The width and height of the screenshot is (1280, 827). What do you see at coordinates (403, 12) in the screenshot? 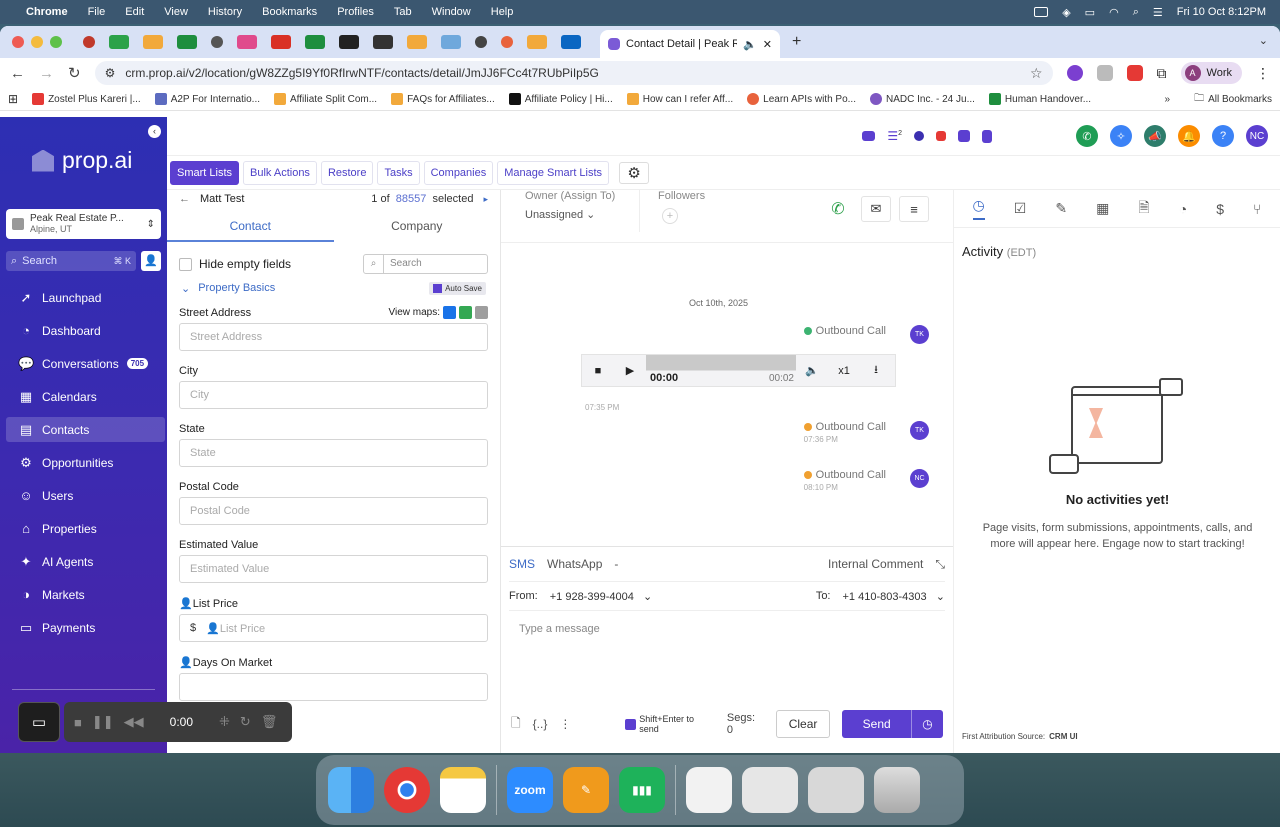
I see `menu-tab: Tab` at bounding box center [403, 12].